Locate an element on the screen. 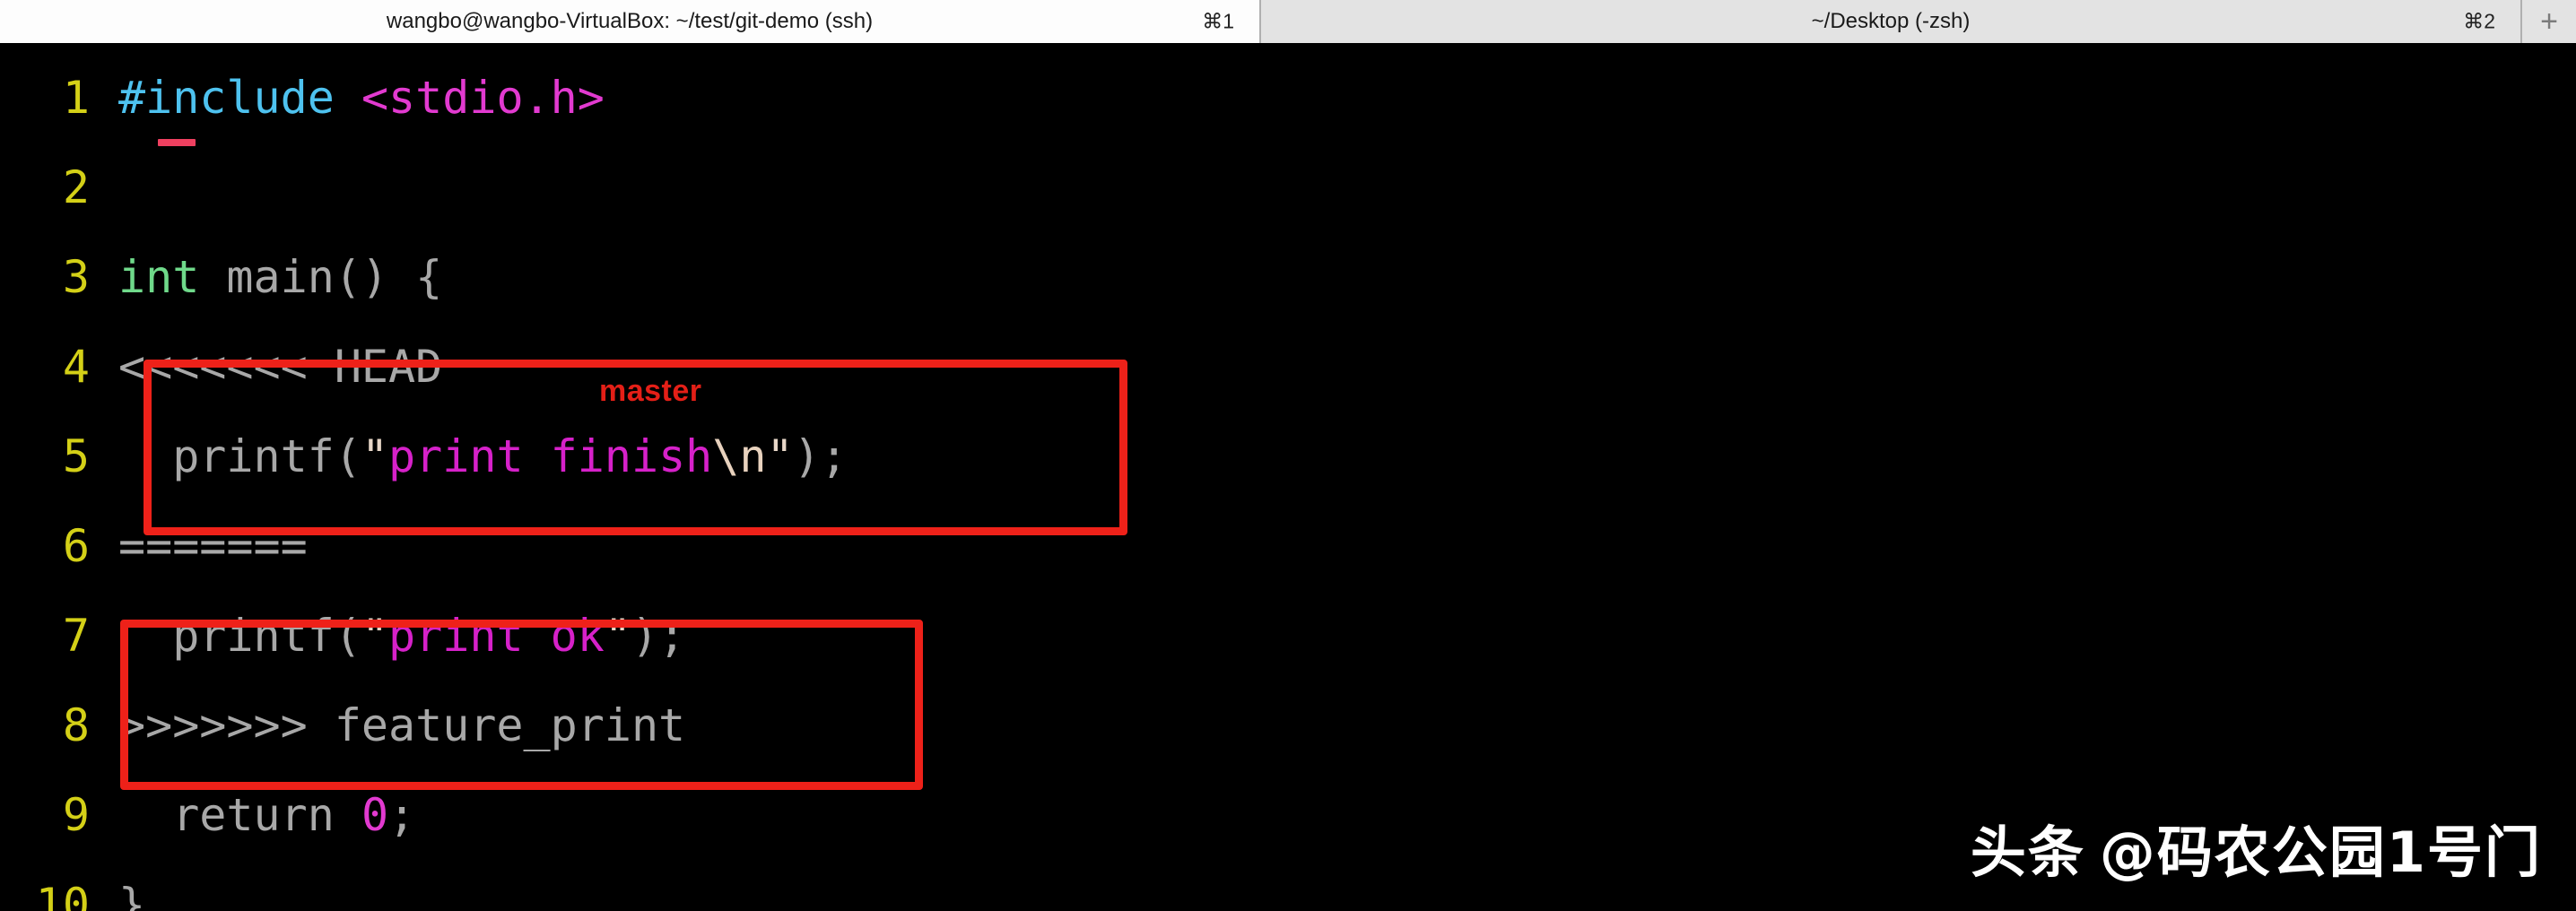 The width and height of the screenshot is (2576, 911). token-number-zero: 0 is located at coordinates (375, 815).